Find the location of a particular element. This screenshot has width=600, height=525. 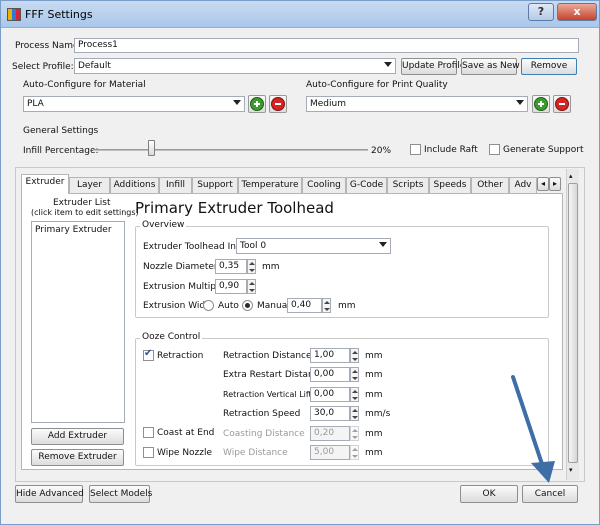

coast-at-end-checkbox is located at coordinates (148, 432).